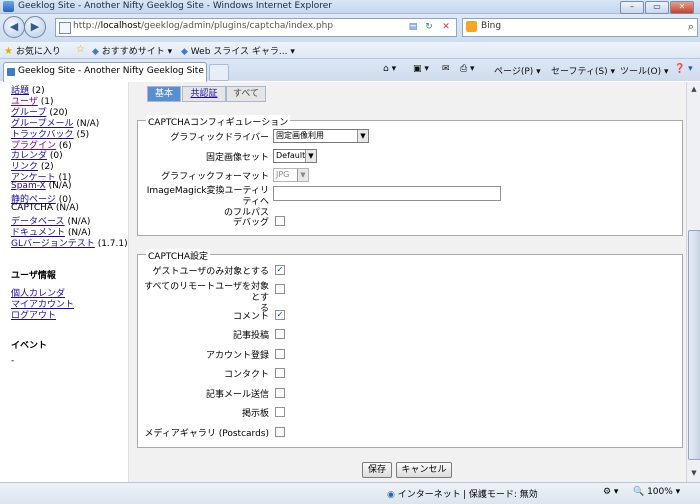 The height and width of the screenshot is (504, 700). I want to click on sidebar-item: GLバージョンテスト (1.7.1), so click(69, 242).